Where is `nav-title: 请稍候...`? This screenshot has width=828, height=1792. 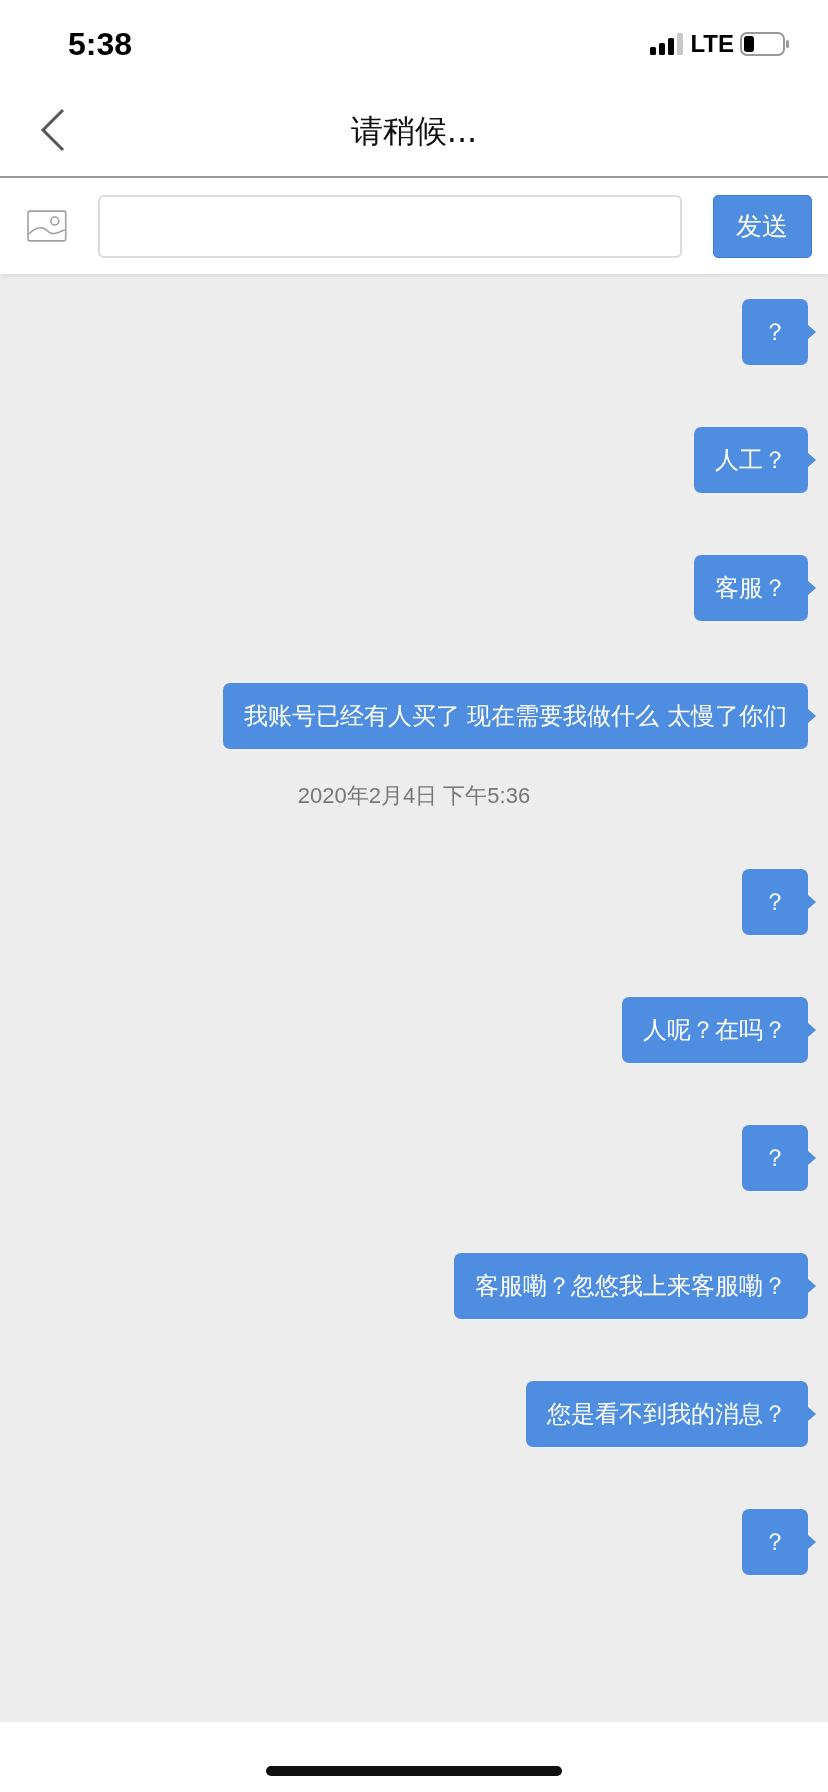 nav-title: 请稍候... is located at coordinates (414, 131).